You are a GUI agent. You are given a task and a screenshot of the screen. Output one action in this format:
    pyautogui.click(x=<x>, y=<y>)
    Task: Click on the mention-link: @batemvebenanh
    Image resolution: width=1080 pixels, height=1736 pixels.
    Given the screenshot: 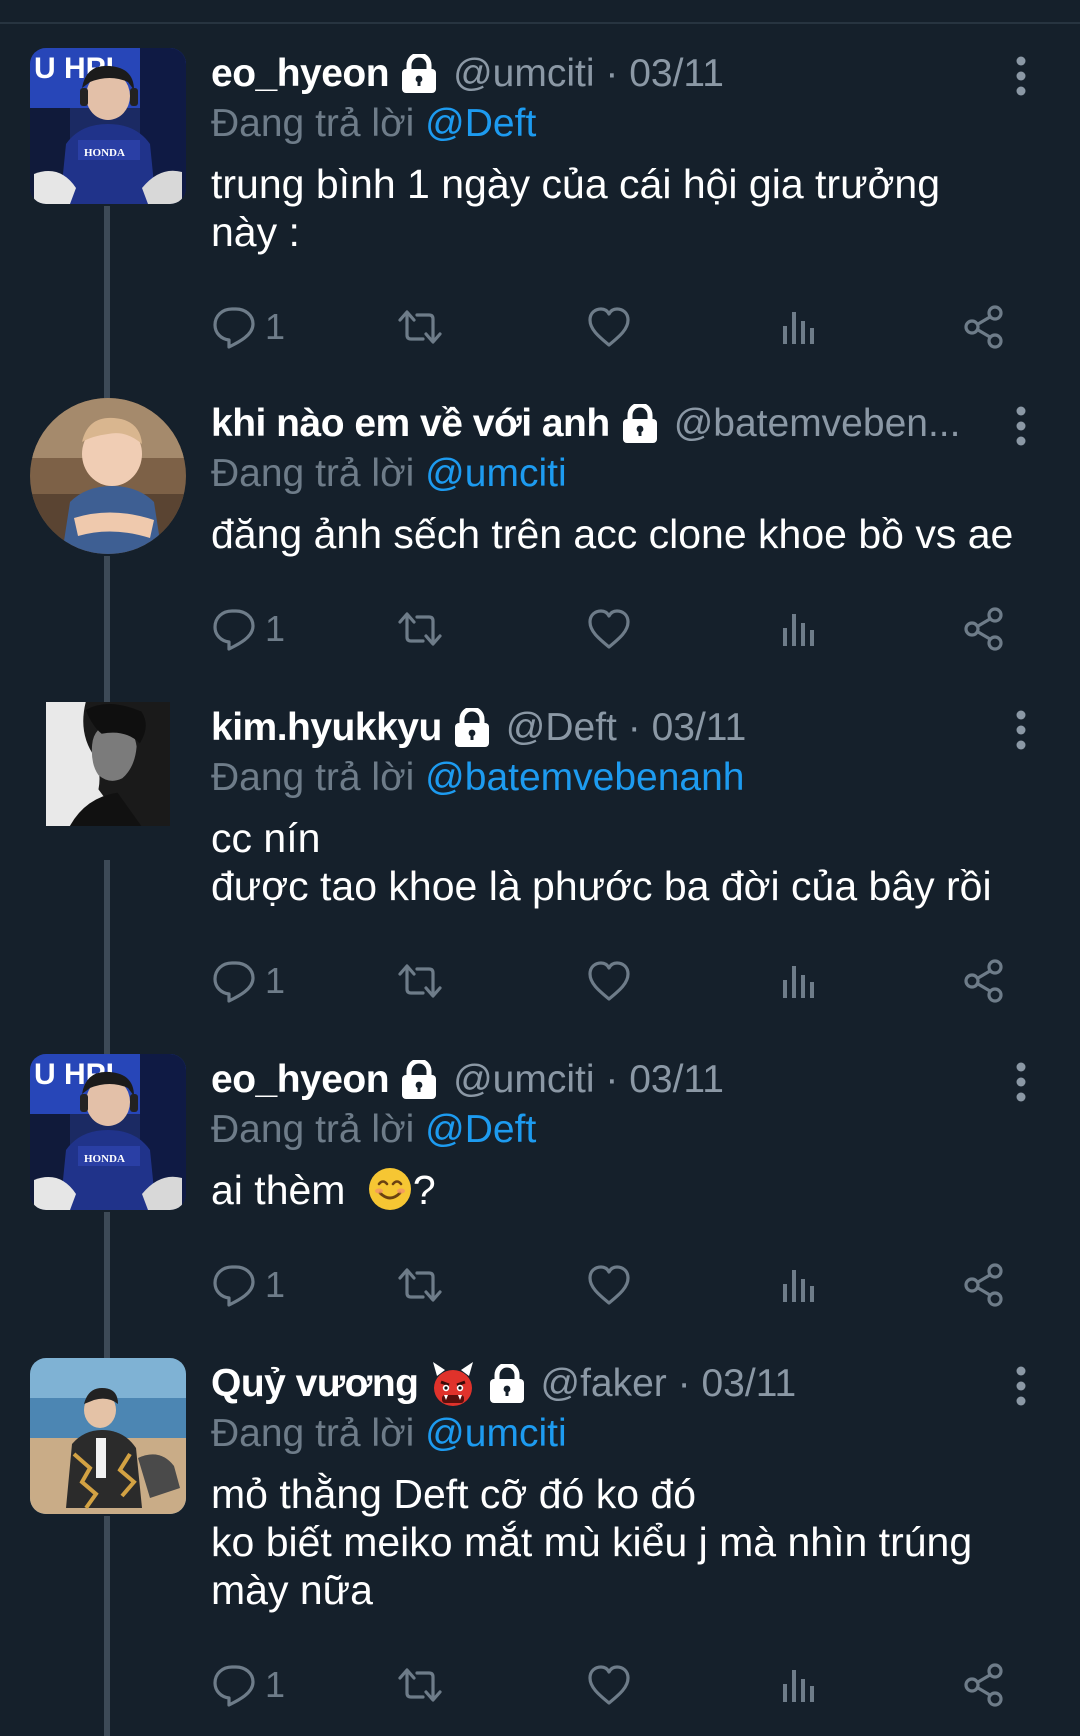 What is the action you would take?
    pyautogui.click(x=584, y=777)
    